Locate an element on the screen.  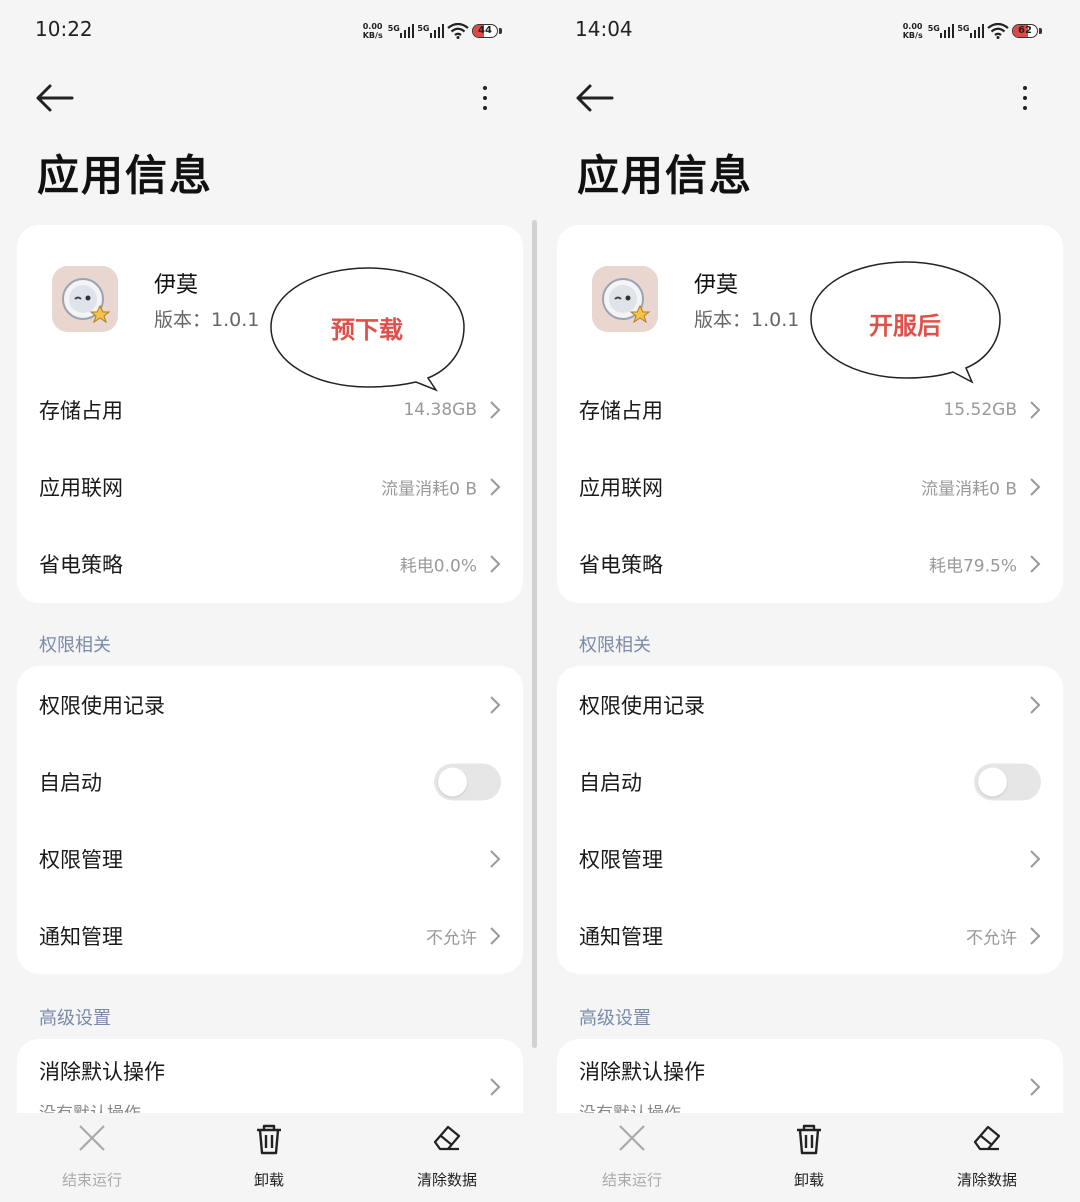
network-value: 流量消耗0 B is located at coordinates (969, 489).